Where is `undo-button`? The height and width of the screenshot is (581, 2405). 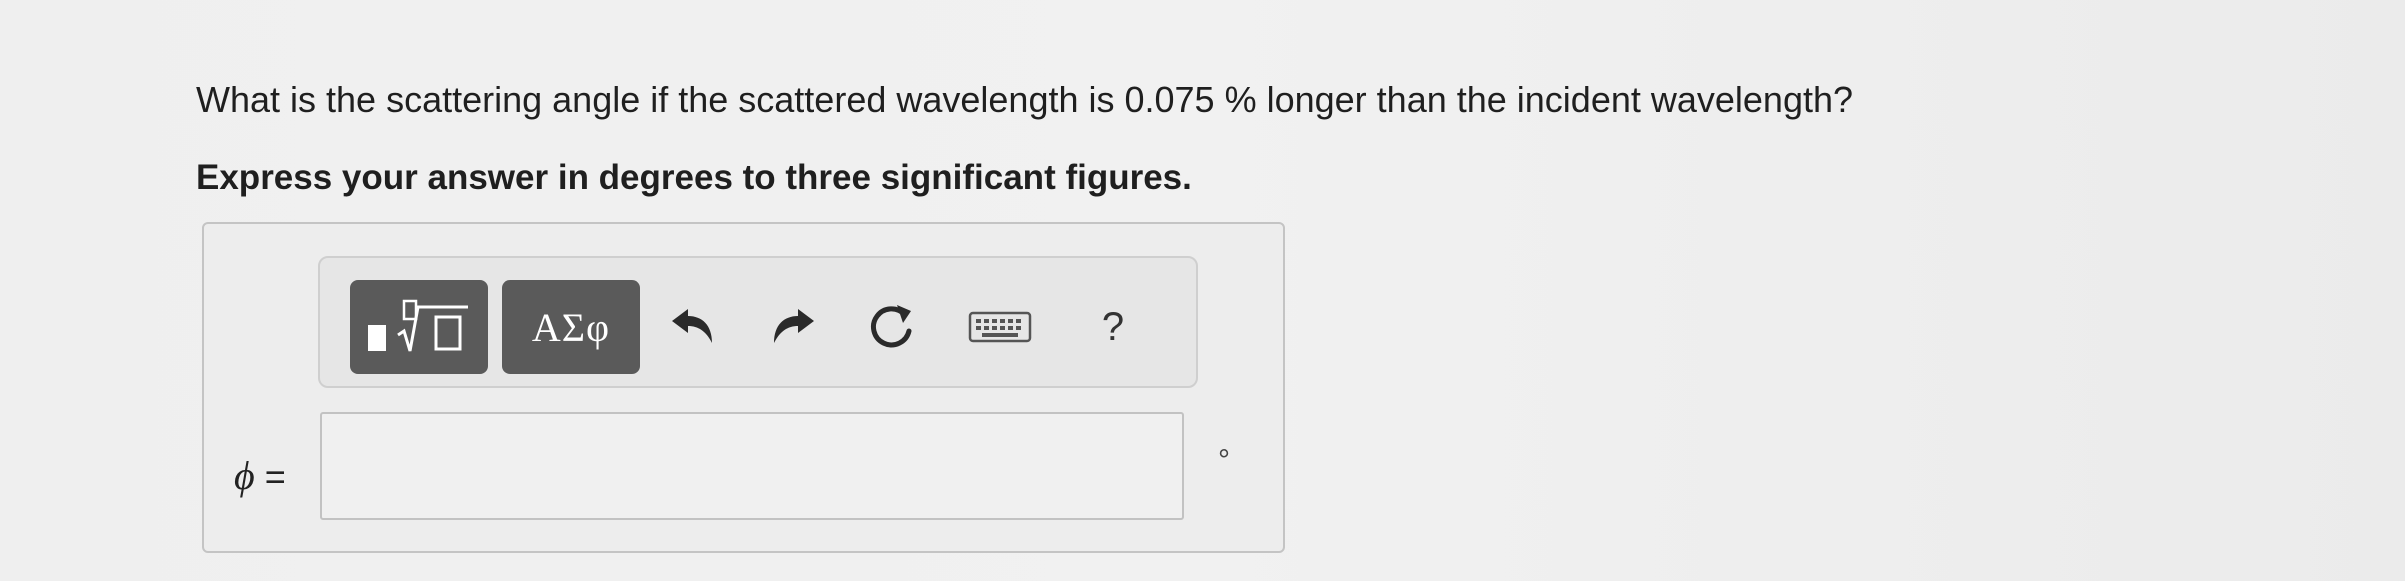
undo-button is located at coordinates (693, 327).